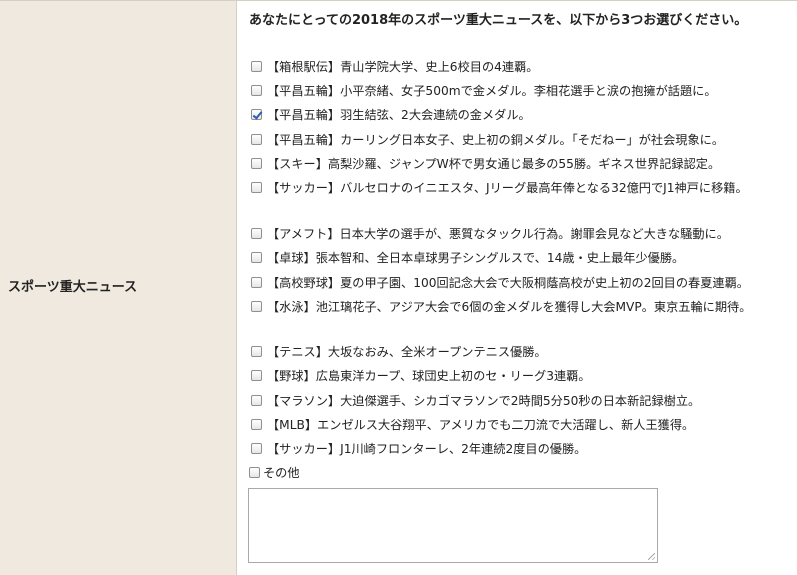  Describe the element at coordinates (407, 352) in the screenshot. I see `option-label: 【テニス】大坂なおみ、全米オープンテニス優勝。` at that location.